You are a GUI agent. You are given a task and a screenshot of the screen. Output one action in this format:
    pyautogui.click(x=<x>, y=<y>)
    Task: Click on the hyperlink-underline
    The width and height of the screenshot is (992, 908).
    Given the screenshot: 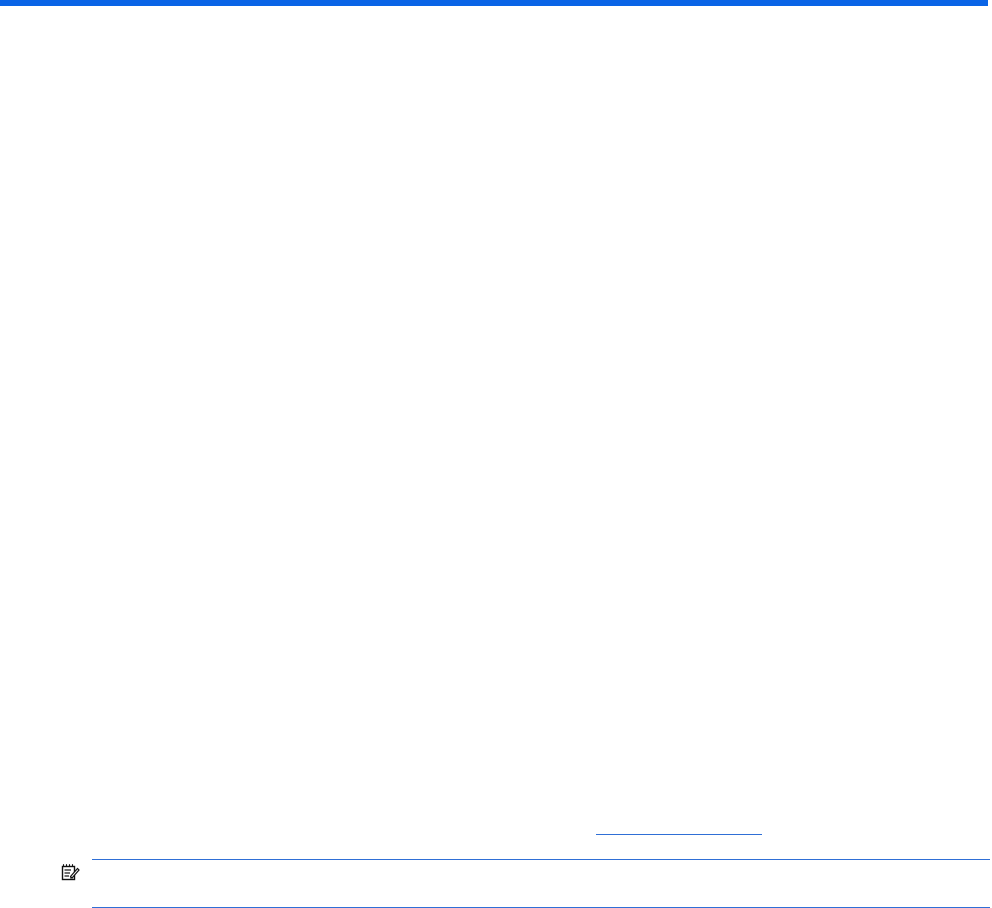 What is the action you would take?
    pyautogui.click(x=679, y=834)
    